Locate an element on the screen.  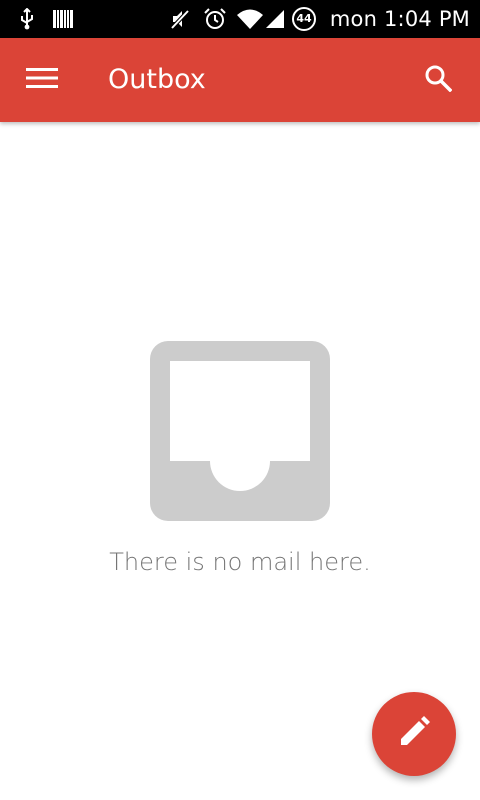
wifi-icon is located at coordinates (250, 19).